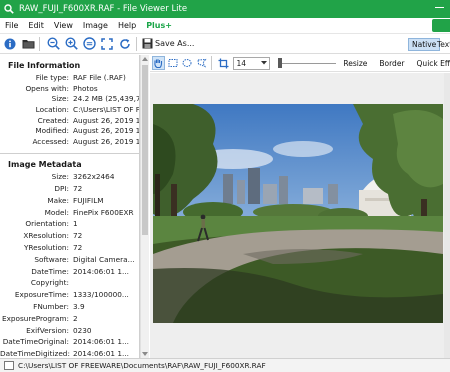 This screenshot has height=372, width=450. I want to click on info-row-value: 1, so click(75, 224).